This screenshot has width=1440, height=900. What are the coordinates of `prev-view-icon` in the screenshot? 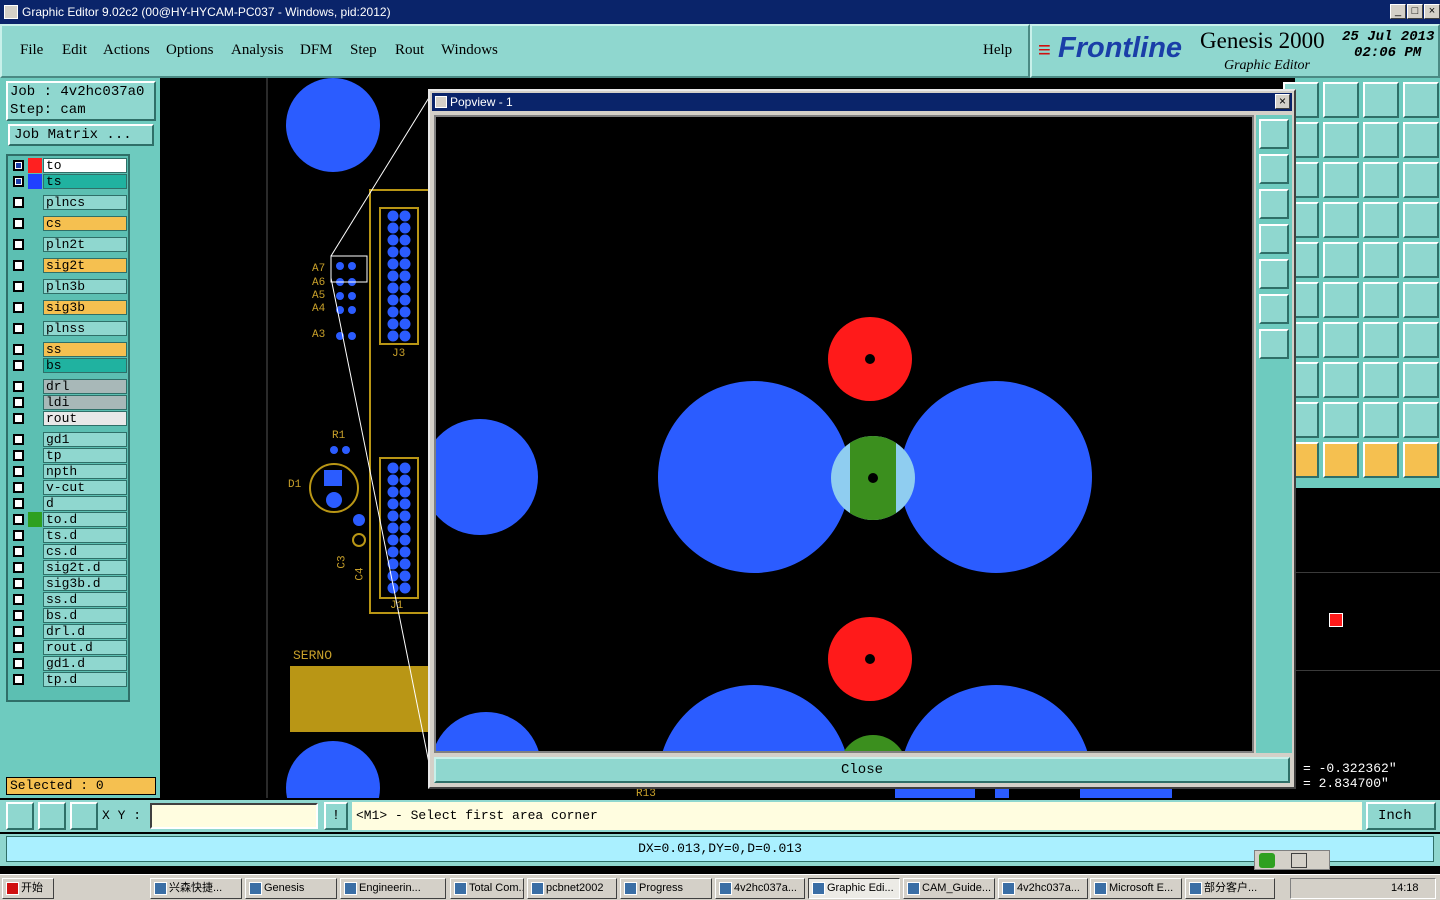 It's located at (1274, 239).